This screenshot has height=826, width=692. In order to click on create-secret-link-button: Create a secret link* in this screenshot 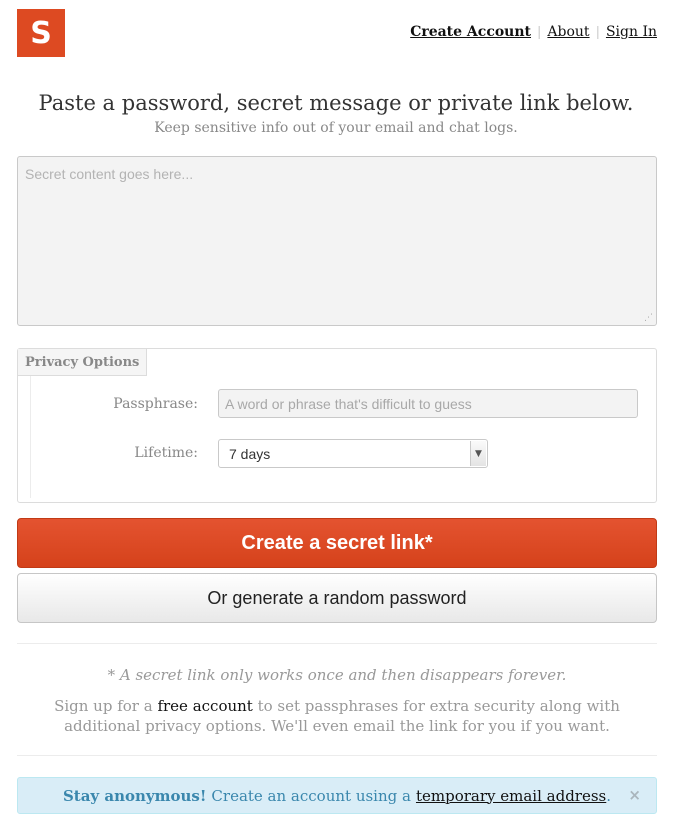, I will do `click(337, 543)`.